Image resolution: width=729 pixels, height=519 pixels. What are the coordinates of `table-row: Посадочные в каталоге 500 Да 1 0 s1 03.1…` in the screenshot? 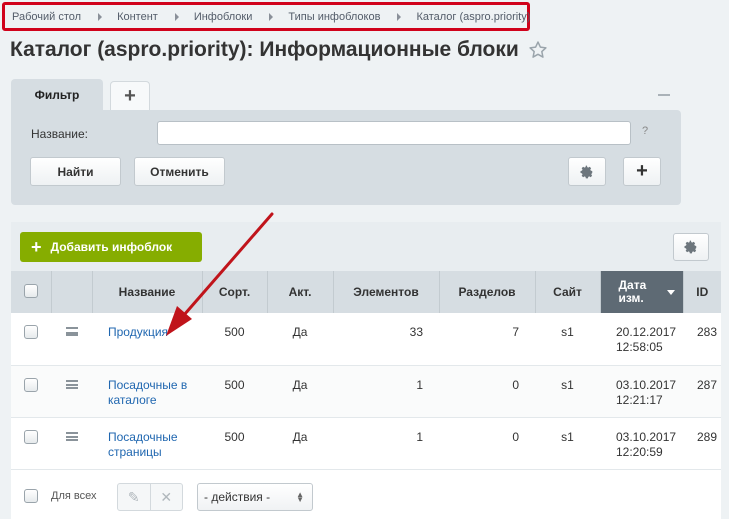 It's located at (366, 391).